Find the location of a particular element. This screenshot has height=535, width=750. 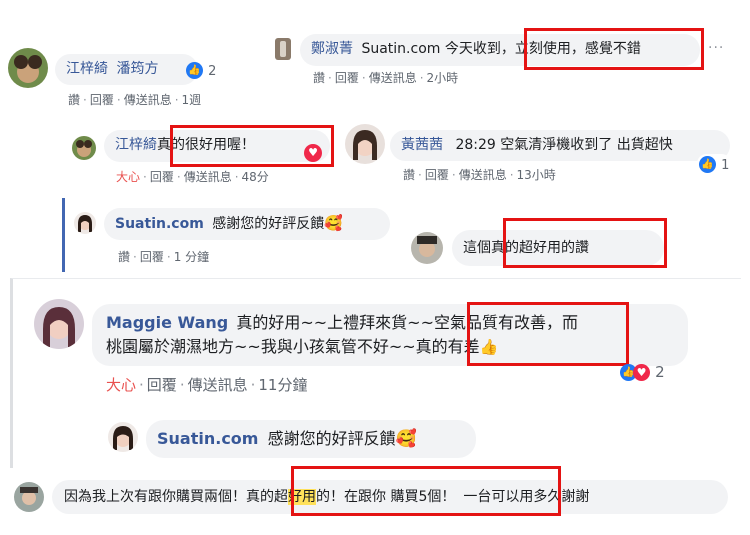

highlighted-text: 的！在跟你 購買5個！ is located at coordinates (386, 497).